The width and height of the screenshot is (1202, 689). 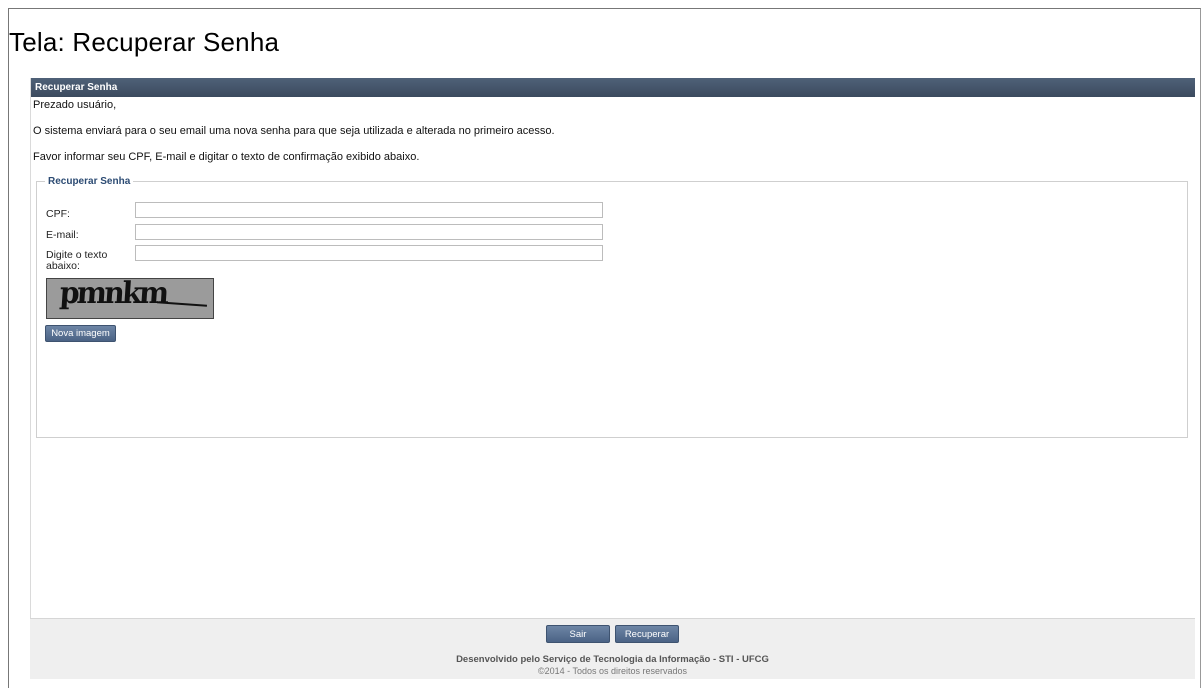 What do you see at coordinates (144, 42) in the screenshot?
I see `screen-title: Tela: Recuperar Senha` at bounding box center [144, 42].